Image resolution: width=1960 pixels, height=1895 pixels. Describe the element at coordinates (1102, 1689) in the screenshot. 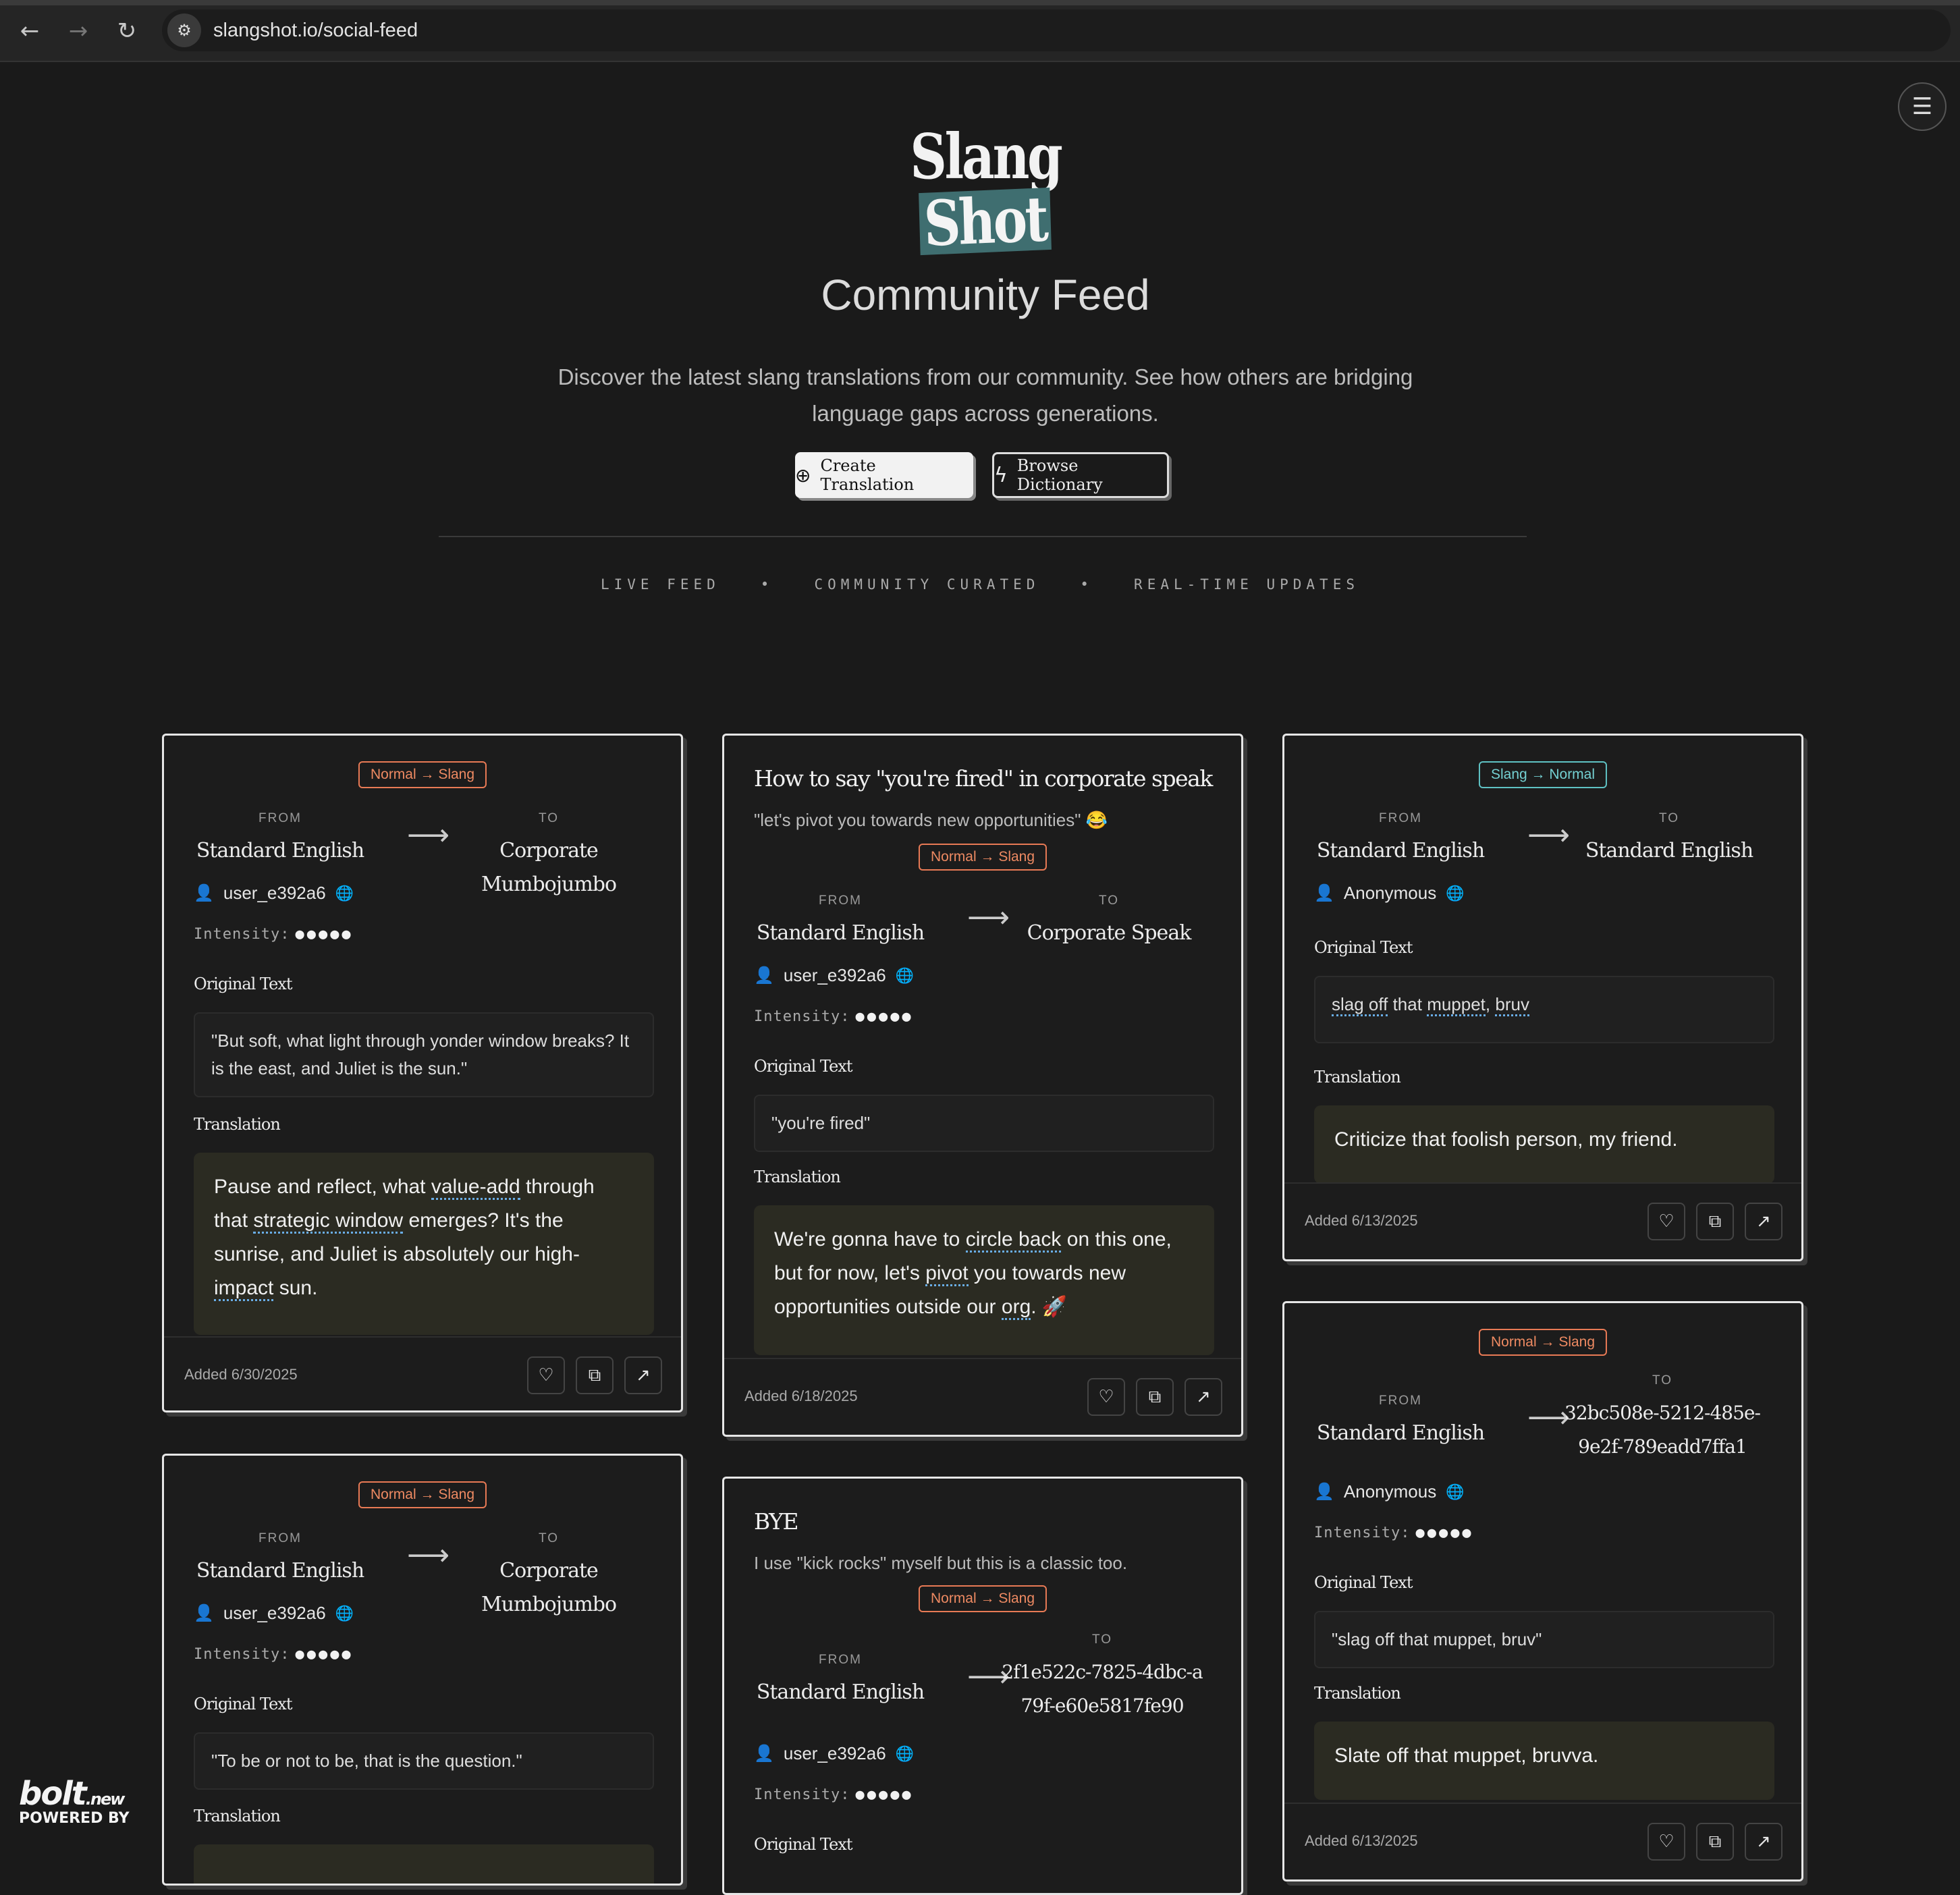

I see `to-value: 2f1e522c-7825-4dbc-a79f-e60e5817fe90` at that location.